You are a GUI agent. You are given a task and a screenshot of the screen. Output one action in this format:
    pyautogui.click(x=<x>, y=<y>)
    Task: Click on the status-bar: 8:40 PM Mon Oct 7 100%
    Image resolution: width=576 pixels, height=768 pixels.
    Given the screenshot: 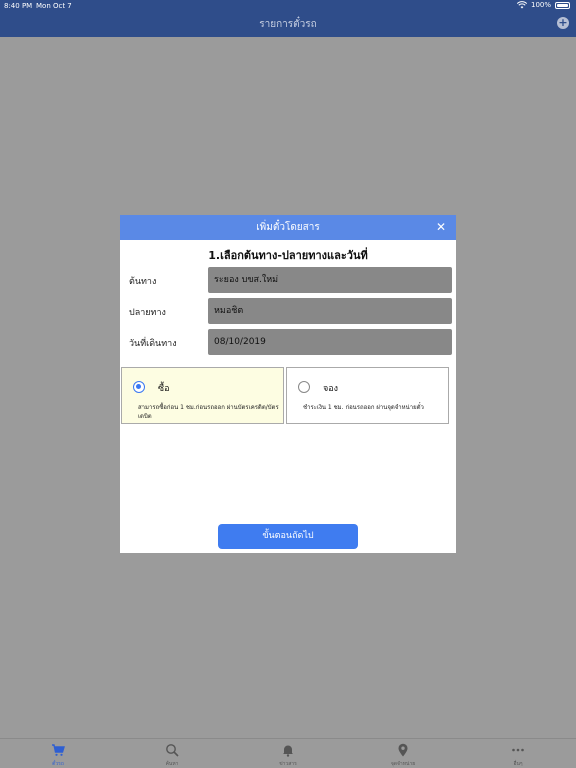 What is the action you would take?
    pyautogui.click(x=288, y=6)
    